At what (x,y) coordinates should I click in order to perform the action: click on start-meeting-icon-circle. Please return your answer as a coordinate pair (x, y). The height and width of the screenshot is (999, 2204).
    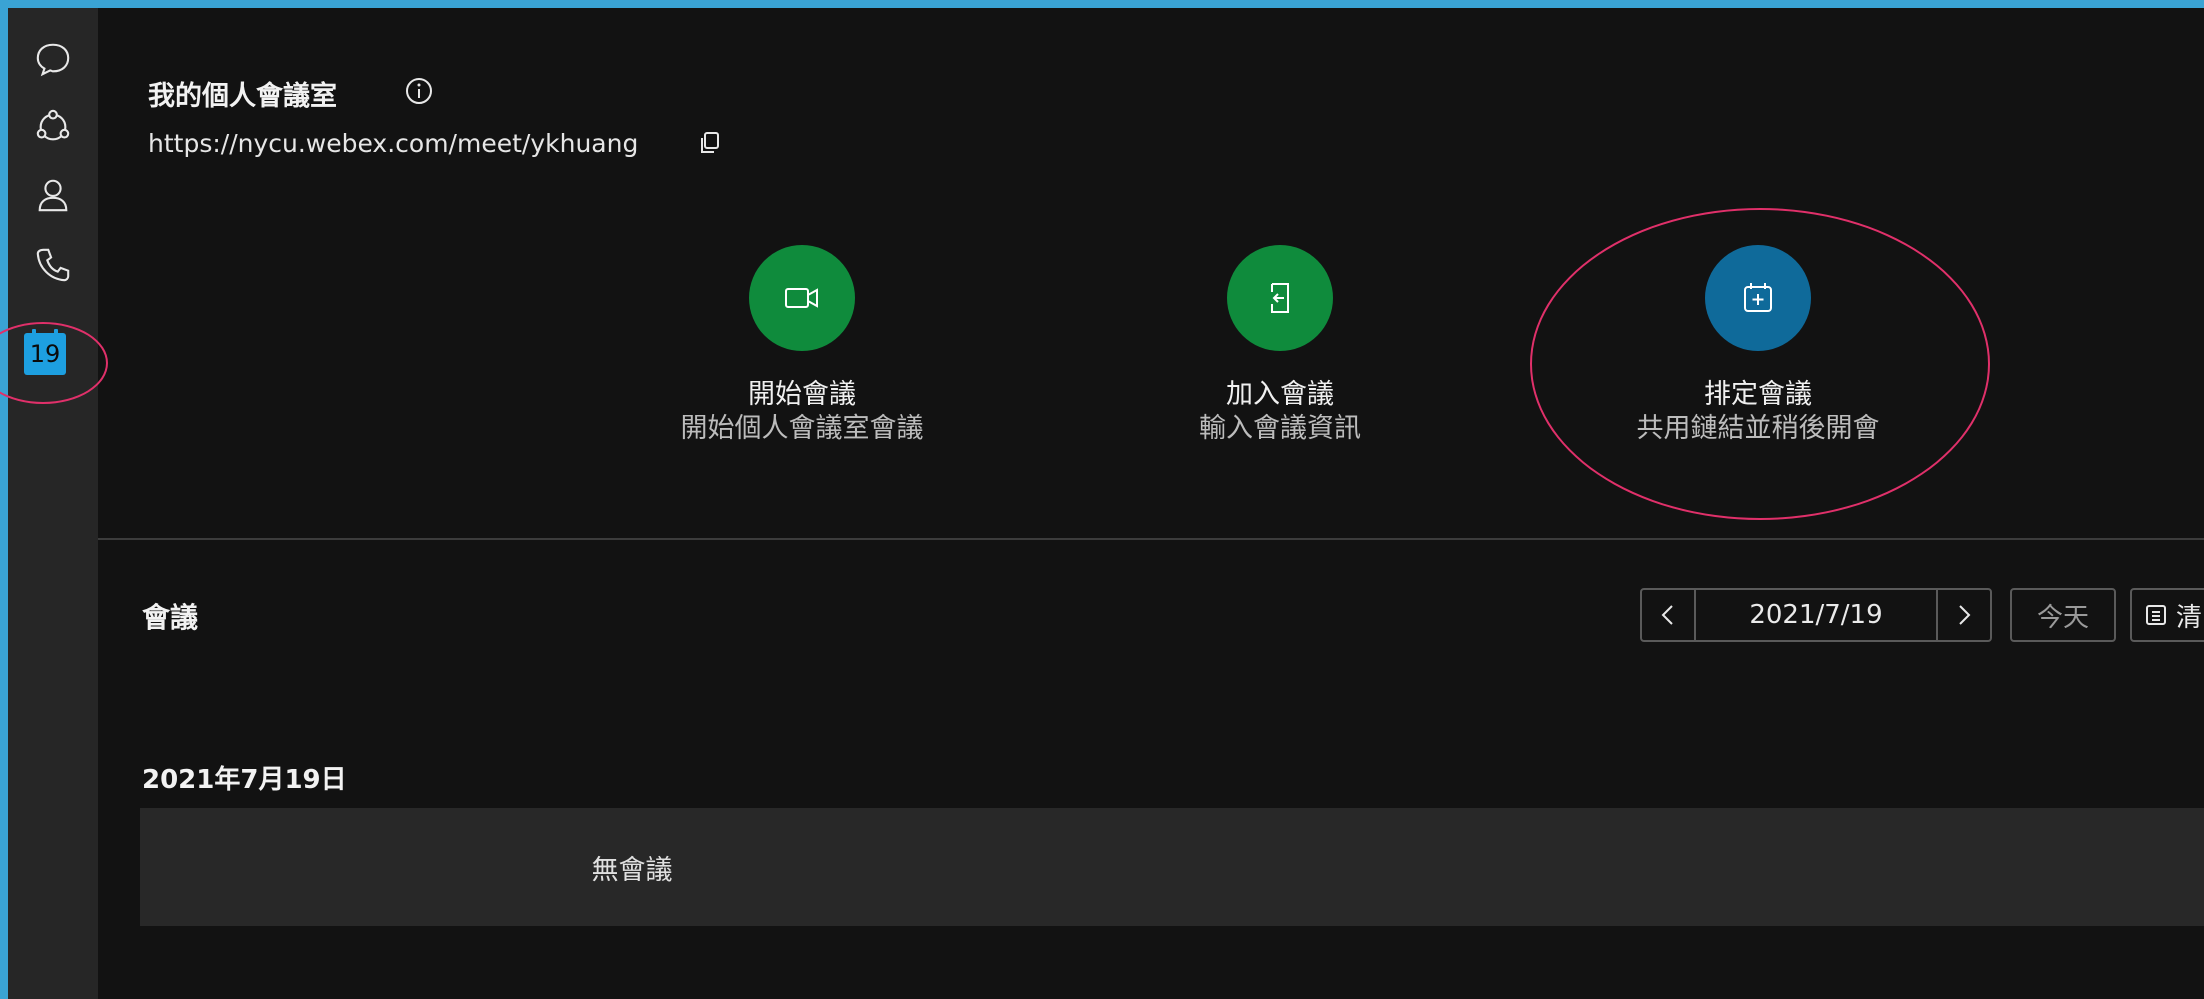
    Looking at the image, I should click on (802, 298).